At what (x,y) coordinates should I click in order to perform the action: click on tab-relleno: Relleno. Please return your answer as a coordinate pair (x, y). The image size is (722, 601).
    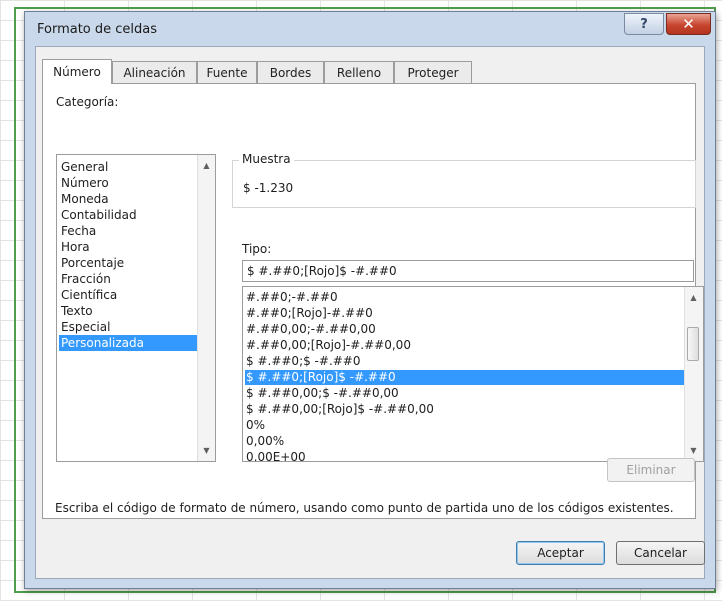
    Looking at the image, I should click on (359, 72).